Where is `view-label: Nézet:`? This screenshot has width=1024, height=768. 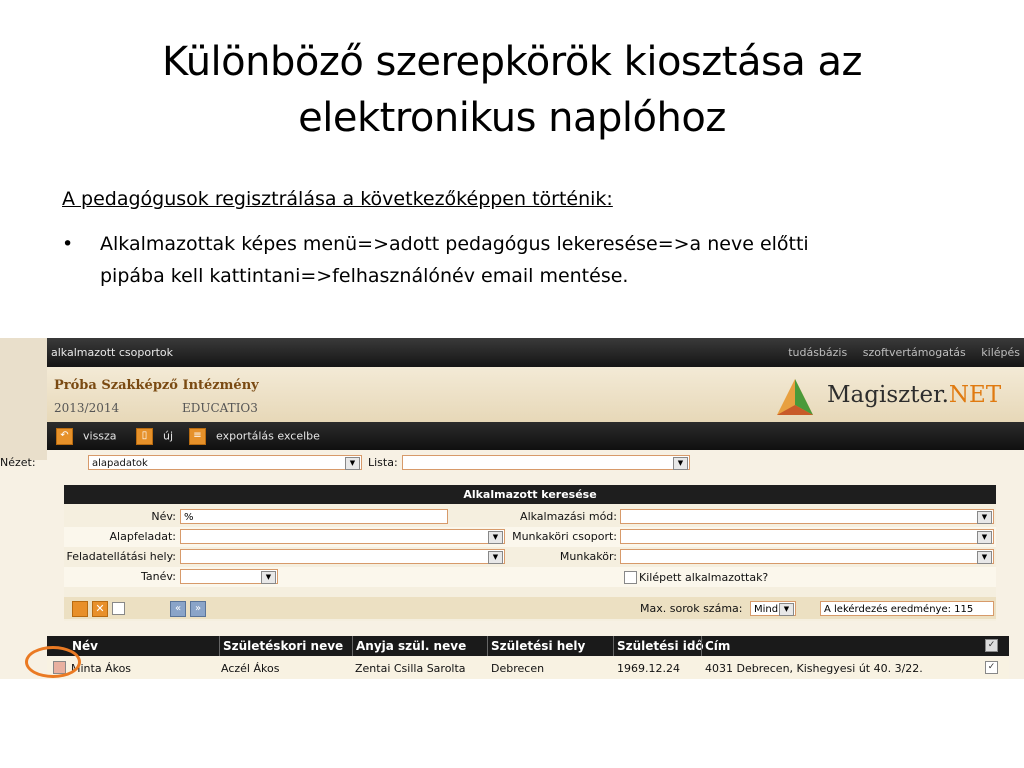 view-label: Nézet: is located at coordinates (18, 462).